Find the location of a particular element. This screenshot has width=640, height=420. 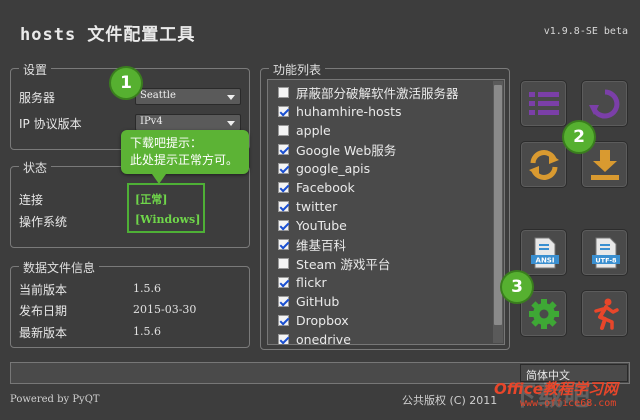

tip-pointer is located at coordinates (159, 179).